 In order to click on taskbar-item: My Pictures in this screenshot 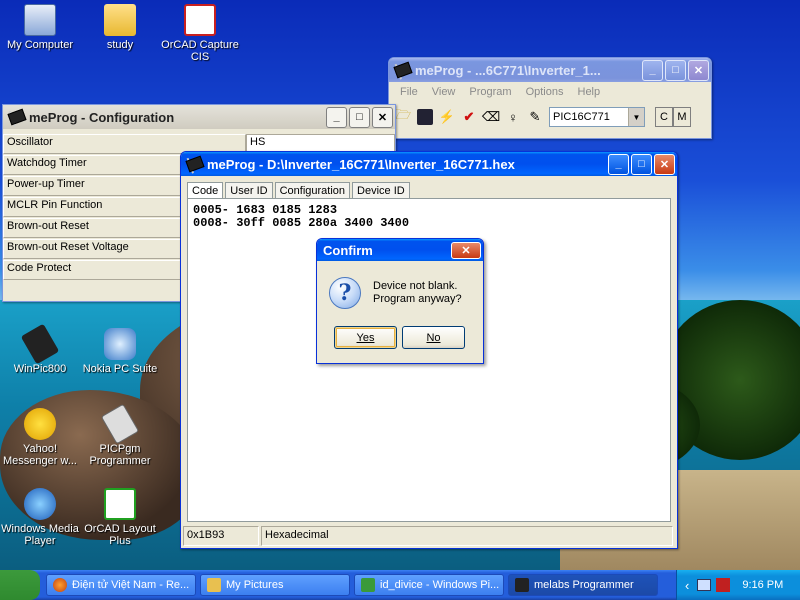, I will do `click(275, 585)`.